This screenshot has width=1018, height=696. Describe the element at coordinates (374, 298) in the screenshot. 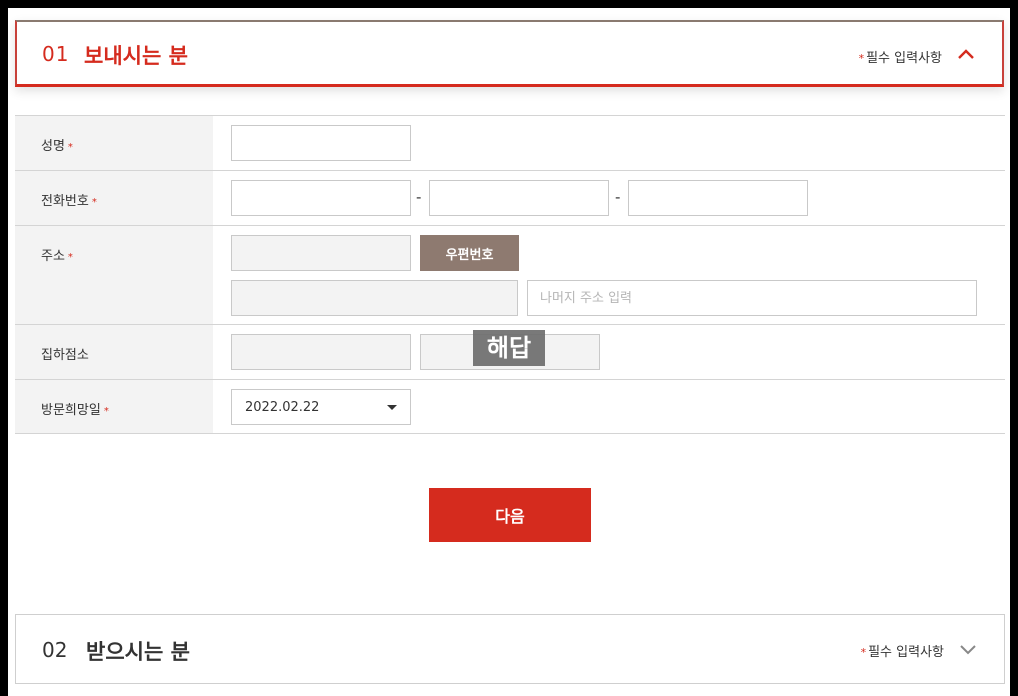

I see `address1-input` at that location.